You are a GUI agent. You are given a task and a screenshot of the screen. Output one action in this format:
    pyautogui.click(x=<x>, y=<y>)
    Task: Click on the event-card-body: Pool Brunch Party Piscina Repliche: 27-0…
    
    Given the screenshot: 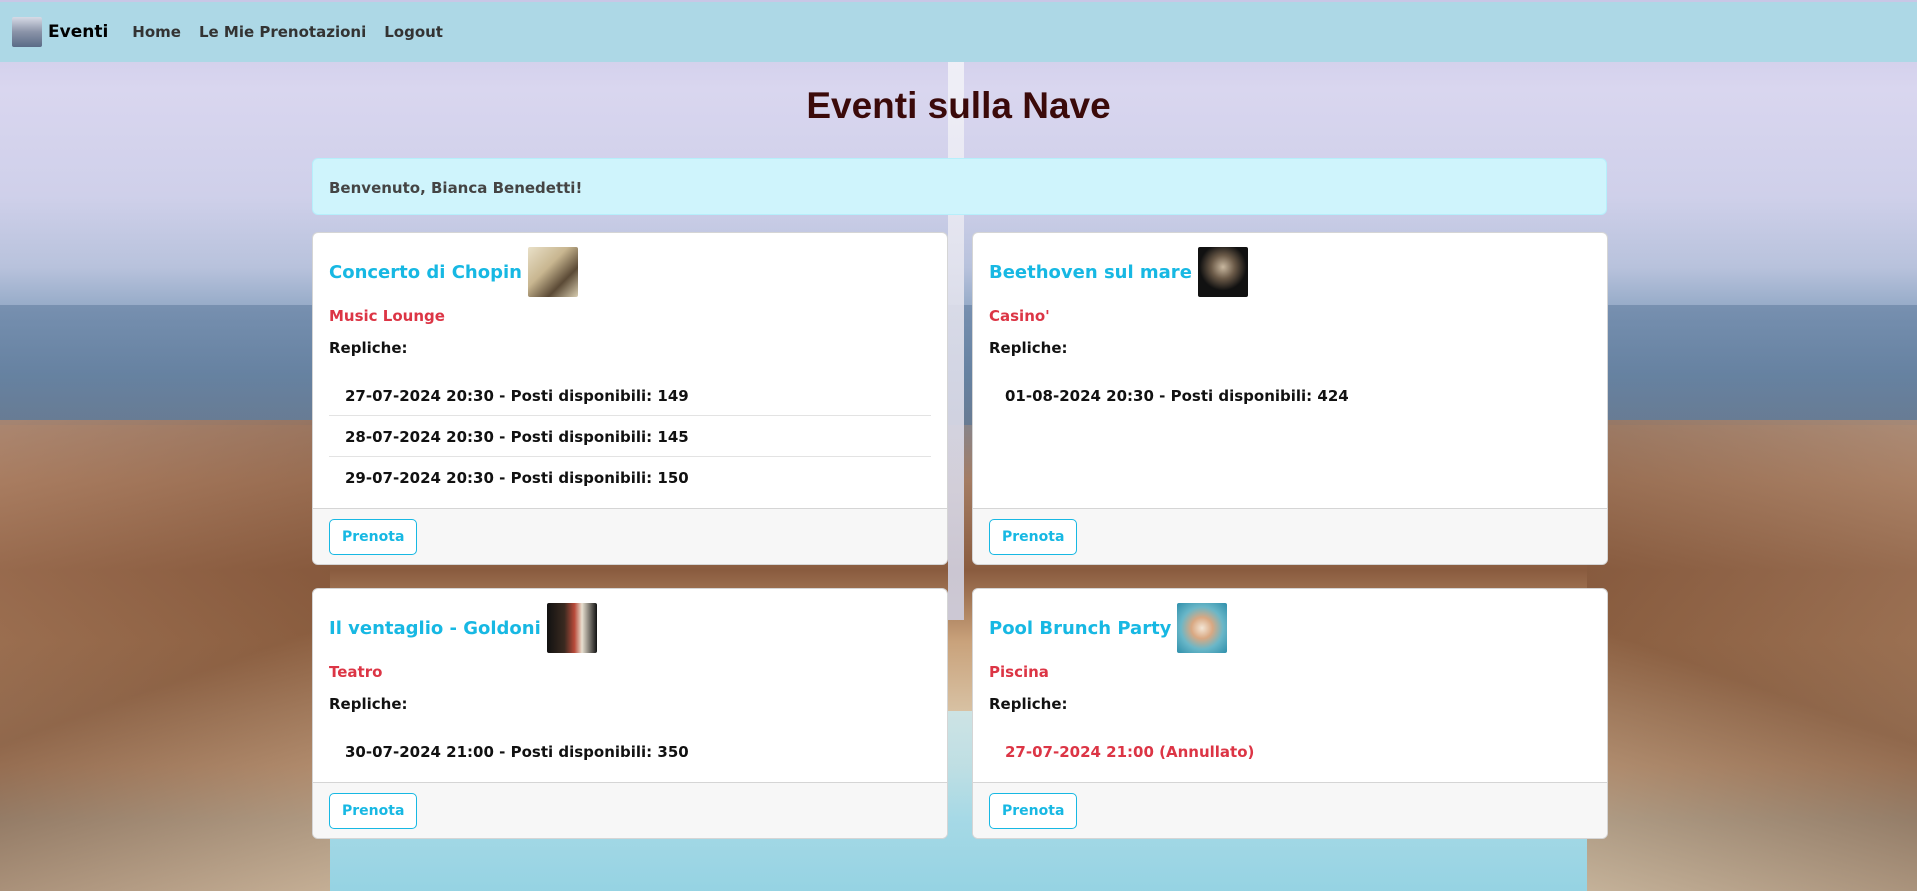 What is the action you would take?
    pyautogui.click(x=1290, y=687)
    